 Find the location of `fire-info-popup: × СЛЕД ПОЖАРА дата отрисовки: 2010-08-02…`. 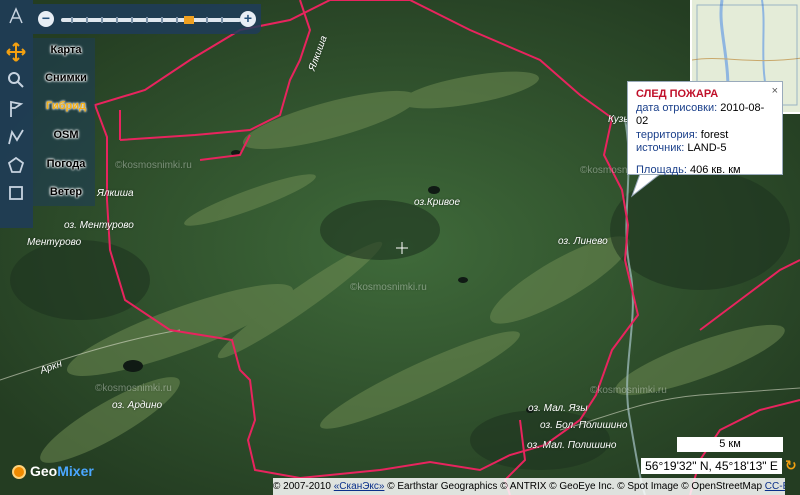

fire-info-popup: × СЛЕД ПОЖАРА дата отрисовки: 2010-08-02… is located at coordinates (705, 129).